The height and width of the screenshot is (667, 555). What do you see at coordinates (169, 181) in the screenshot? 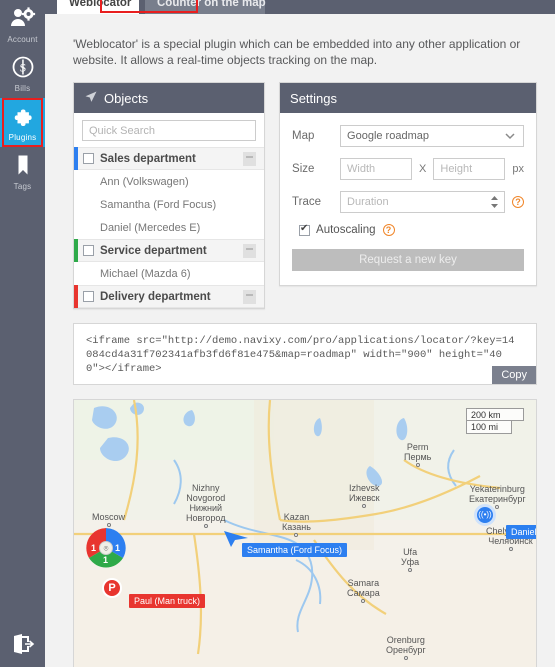
I see `object-row: Ann (Volkswagen)` at bounding box center [169, 181].